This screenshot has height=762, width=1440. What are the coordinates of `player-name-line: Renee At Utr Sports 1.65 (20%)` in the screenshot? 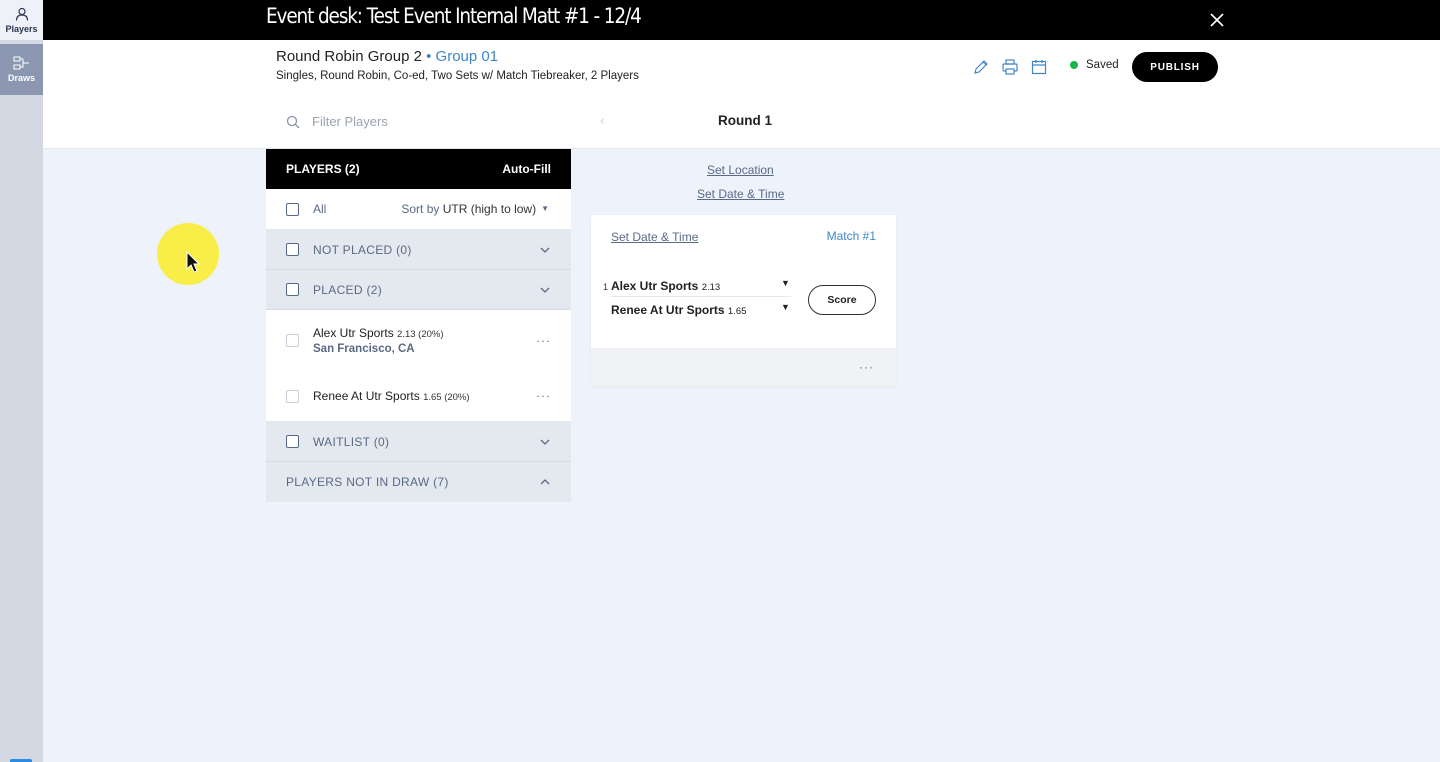 It's located at (391, 396).